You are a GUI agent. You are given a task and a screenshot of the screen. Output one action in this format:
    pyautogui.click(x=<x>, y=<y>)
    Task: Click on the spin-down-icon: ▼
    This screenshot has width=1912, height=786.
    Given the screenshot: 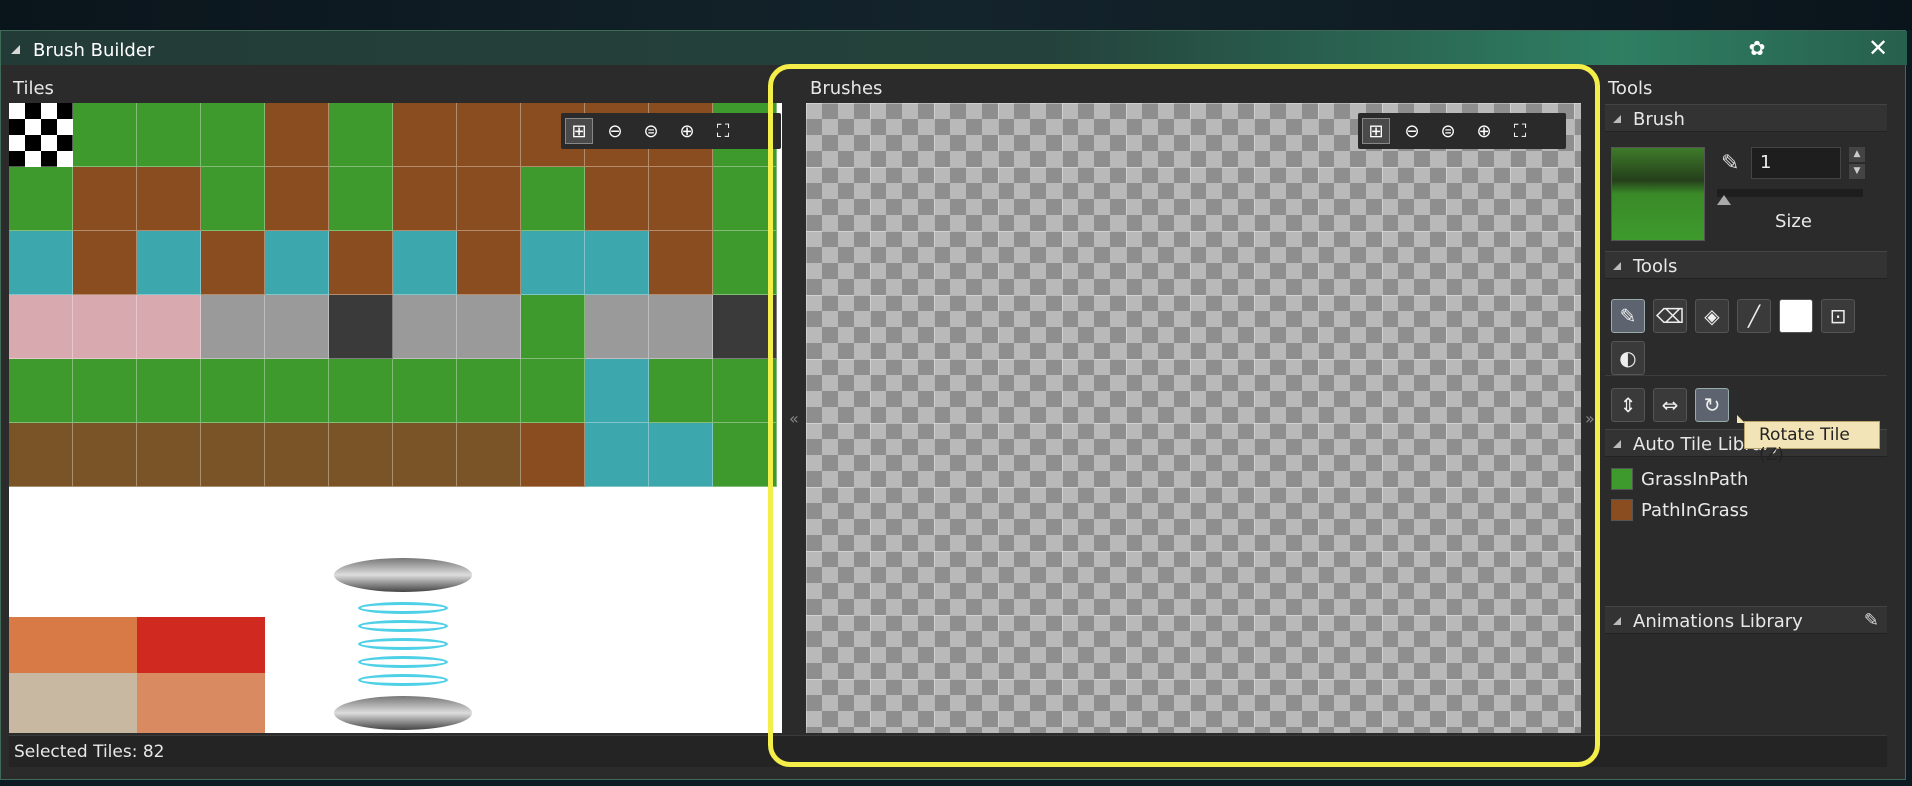 What is the action you would take?
    pyautogui.click(x=1857, y=171)
    